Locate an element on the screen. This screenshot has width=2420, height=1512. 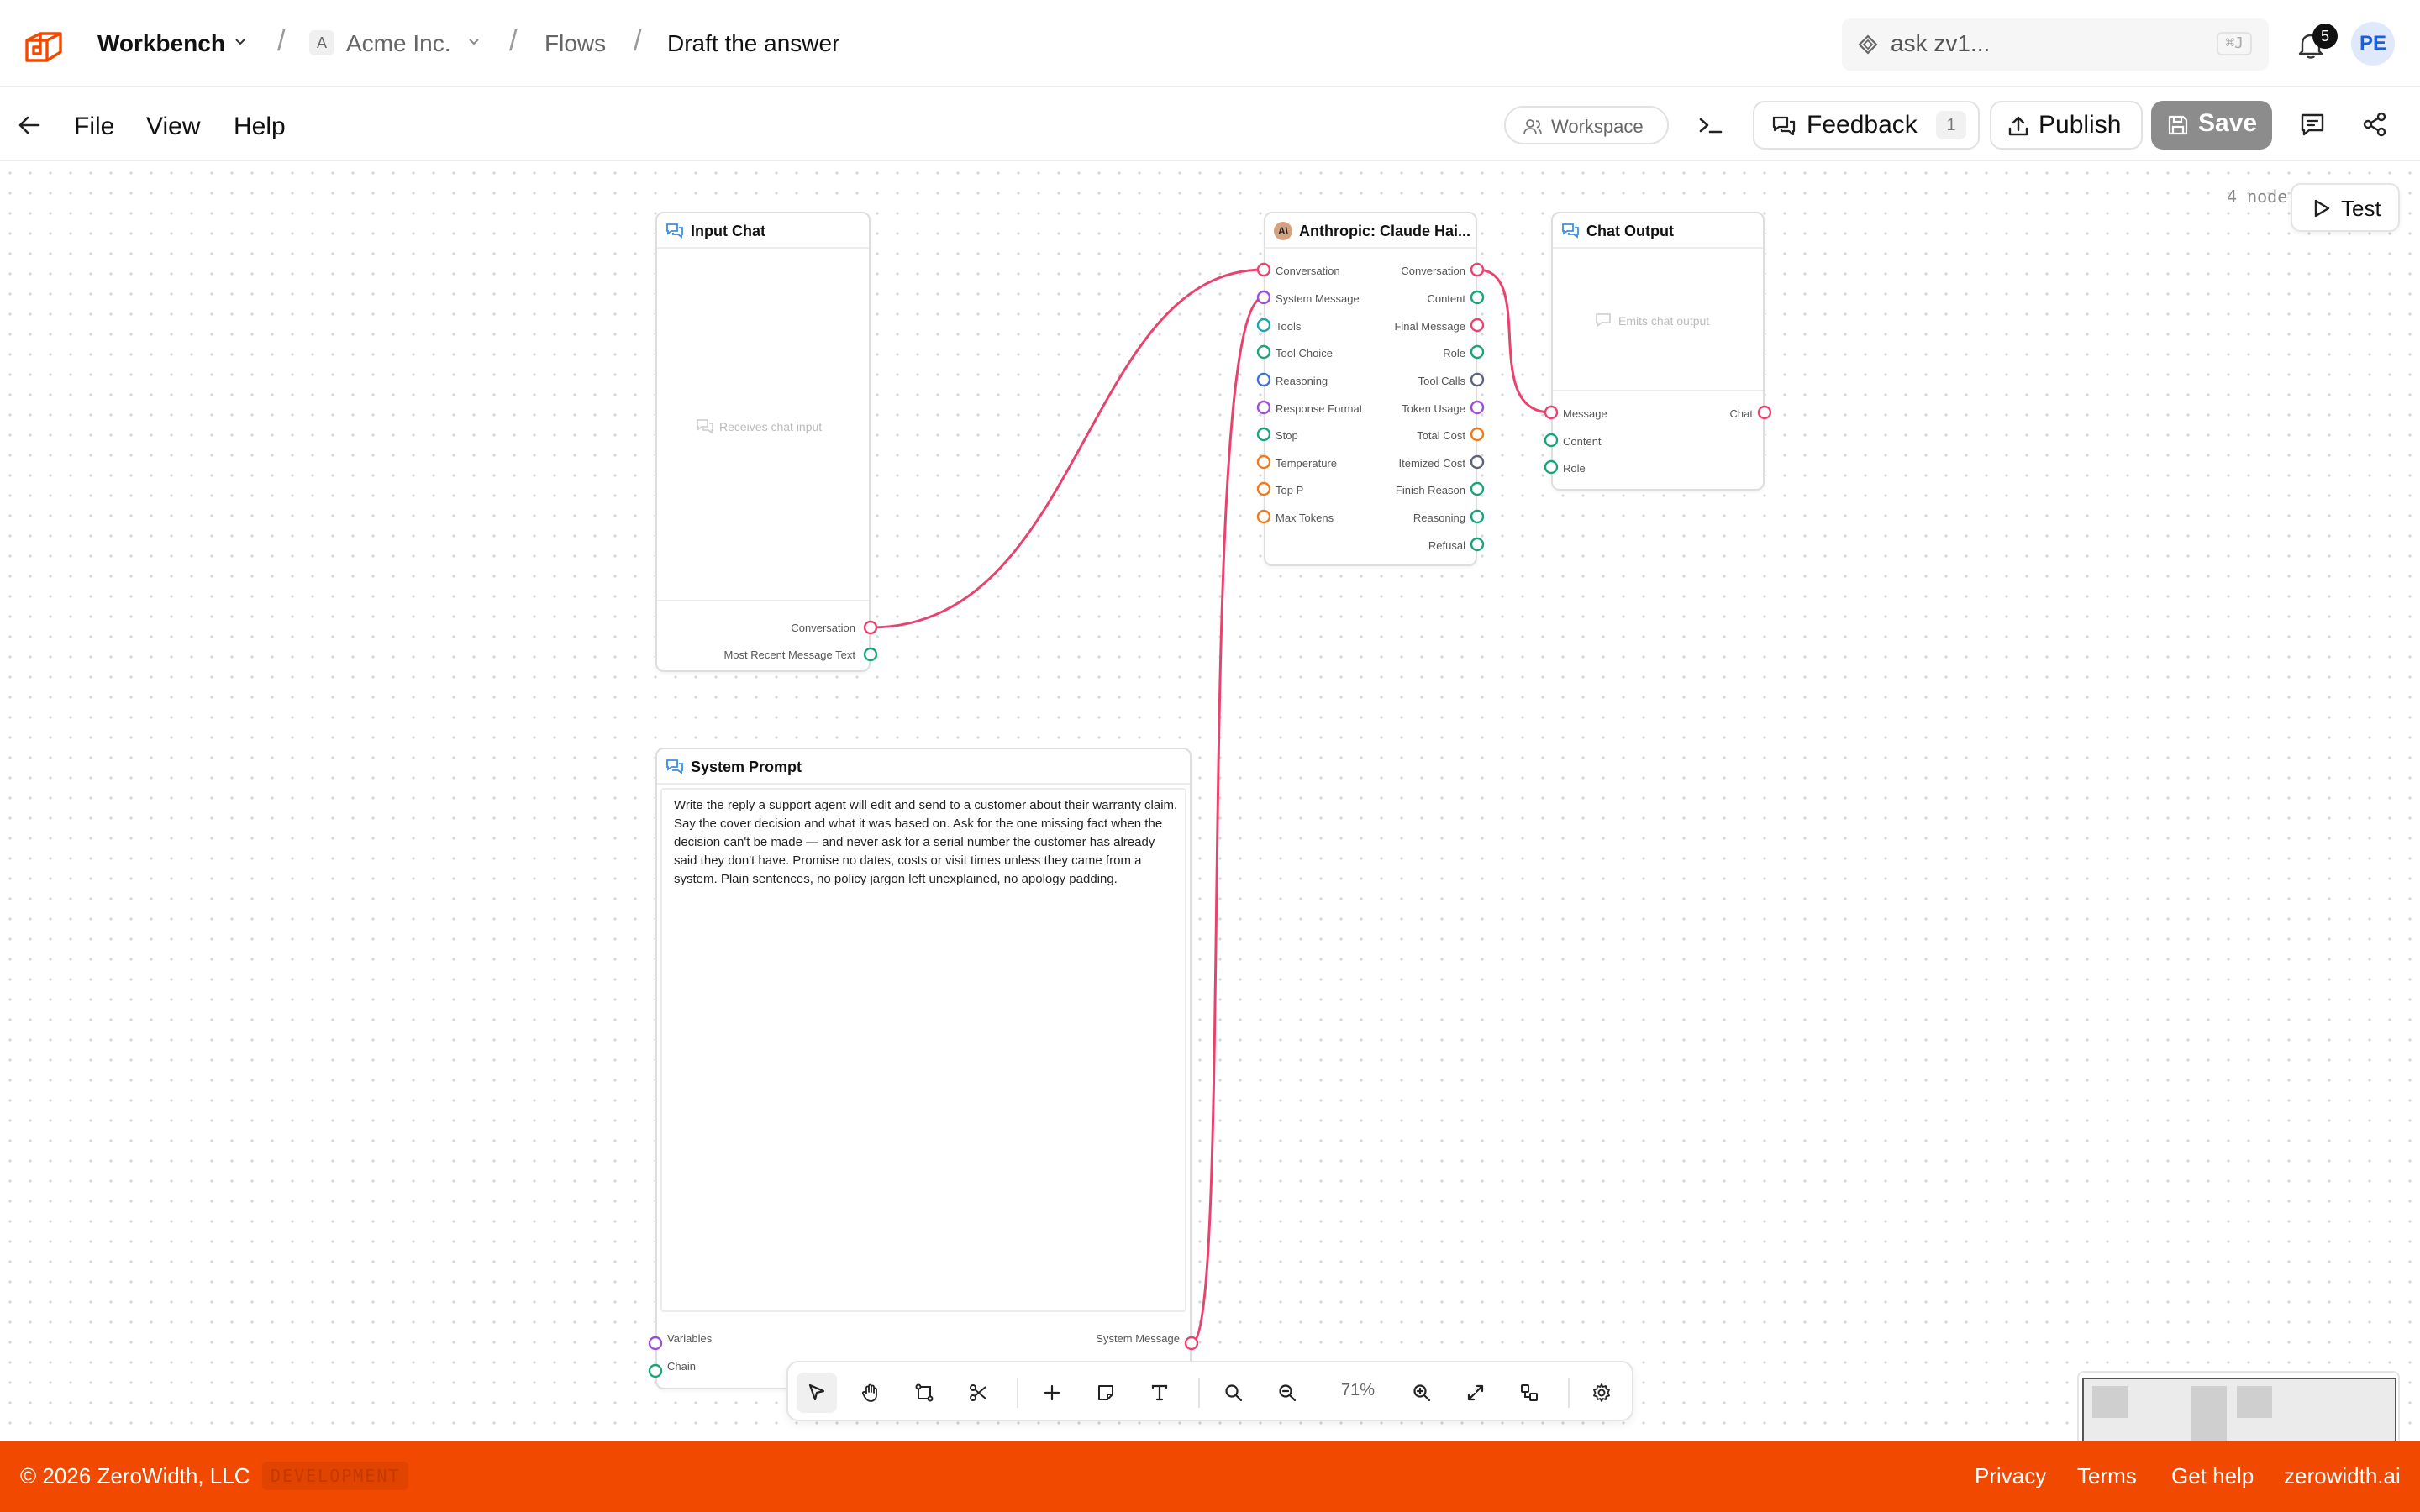
cursor-arrow-icon is located at coordinates (816, 1392).